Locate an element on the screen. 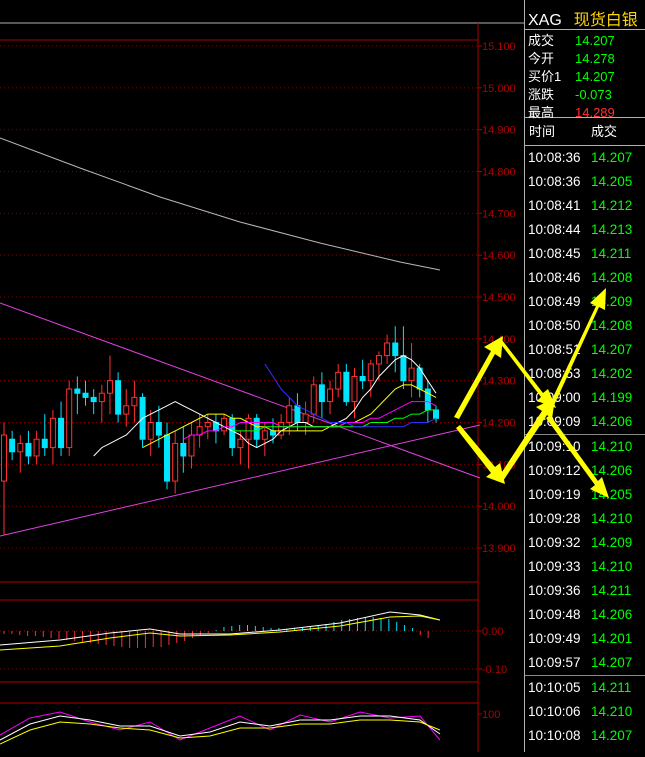 The height and width of the screenshot is (757, 645). quote-label: 买价1 is located at coordinates (545, 76).